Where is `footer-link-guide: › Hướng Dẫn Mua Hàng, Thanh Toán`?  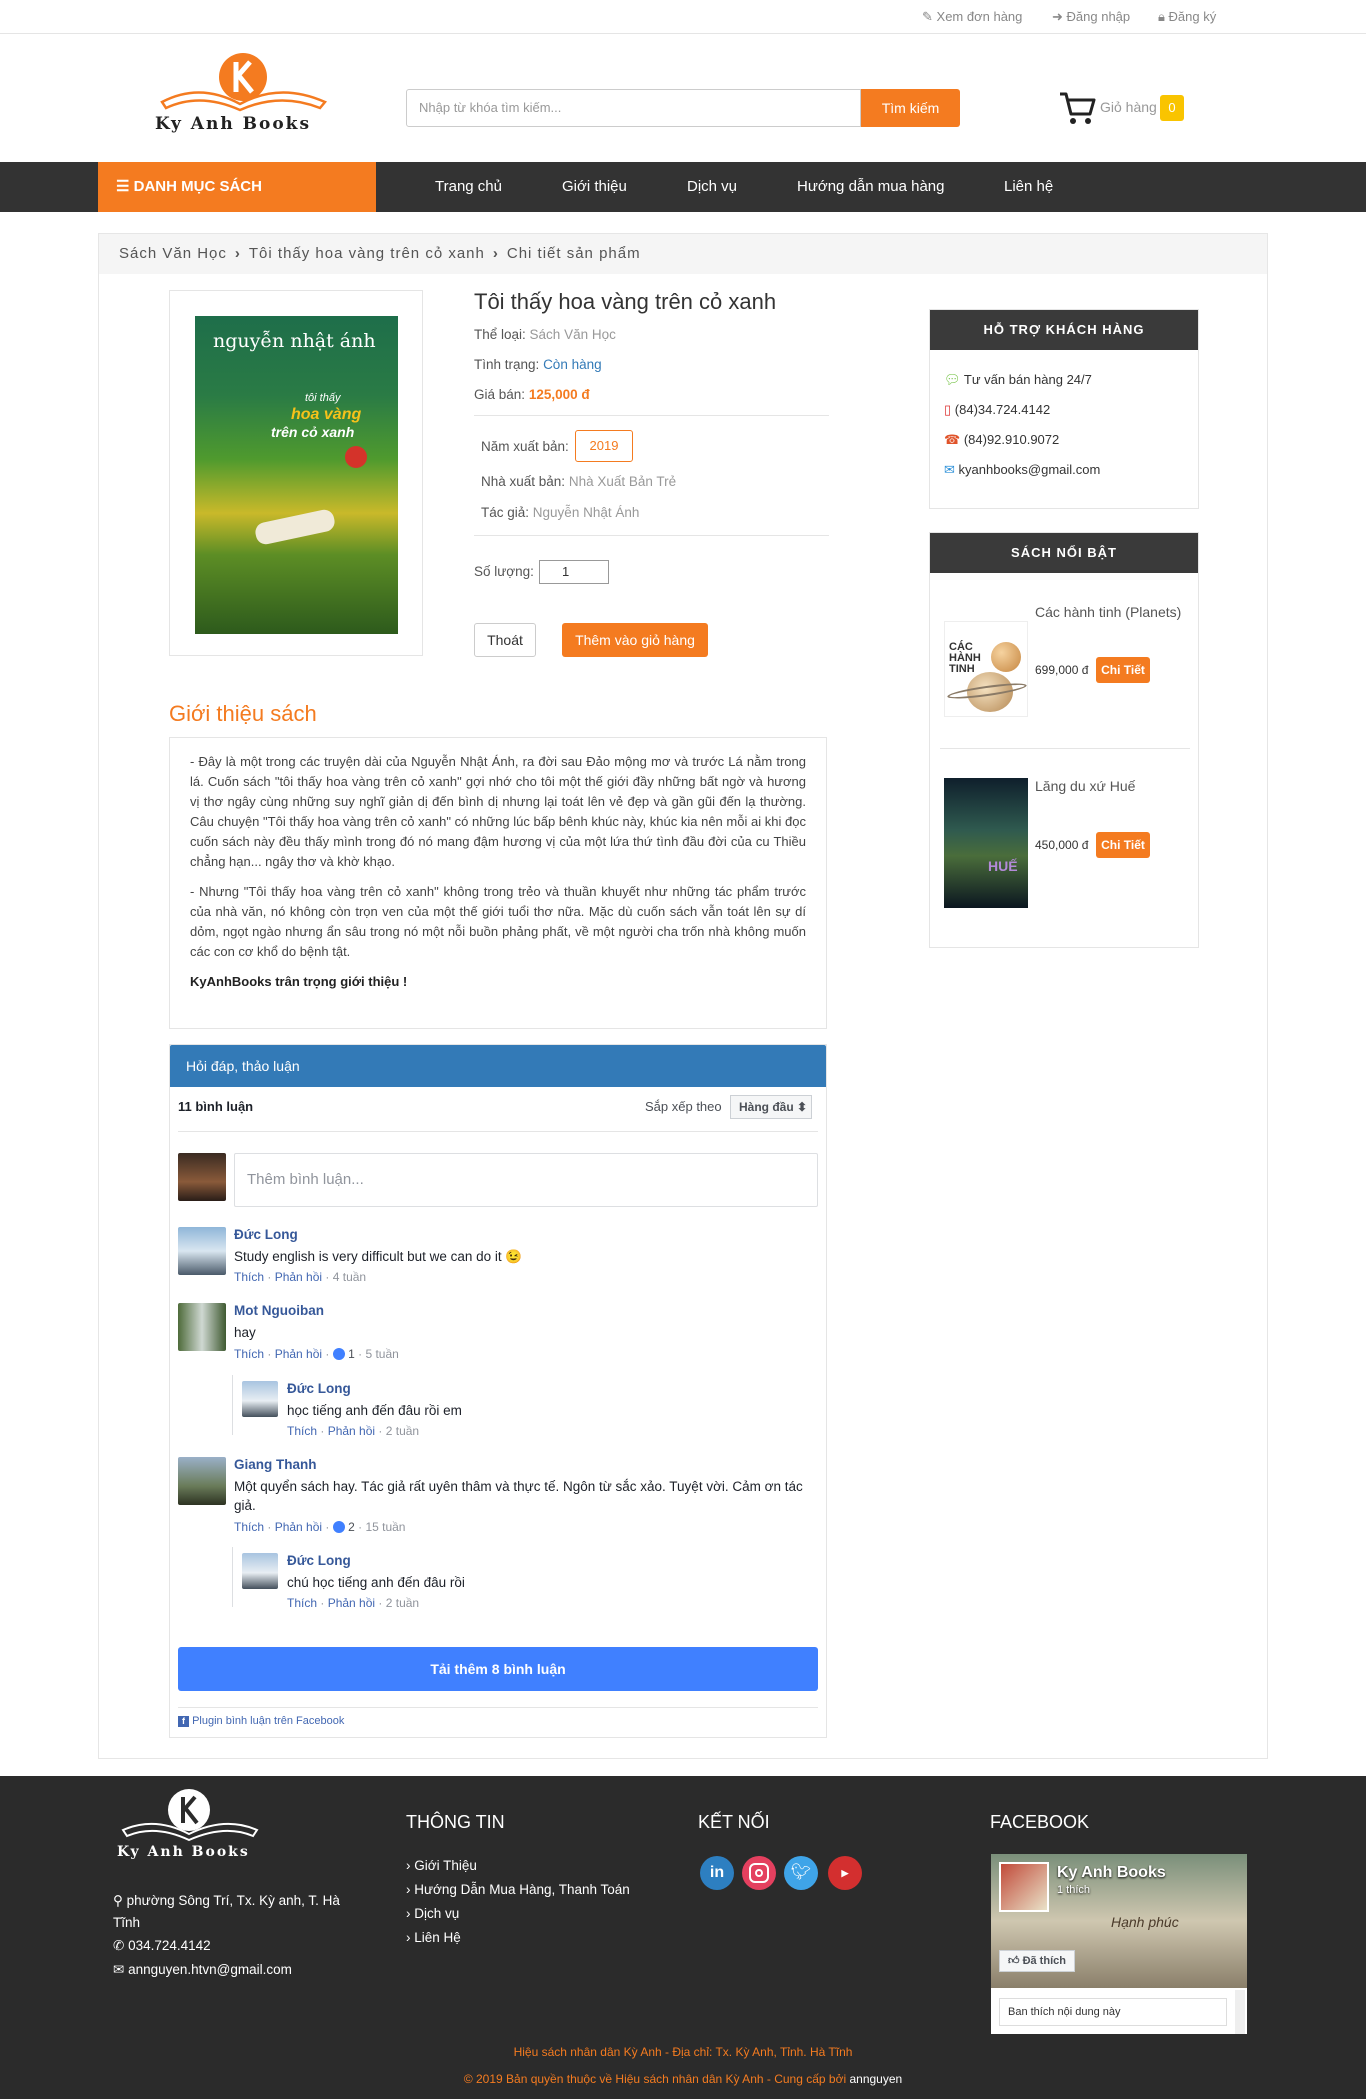 footer-link-guide: › Hướng Dẫn Mua Hàng, Thanh Toán is located at coordinates (518, 1889).